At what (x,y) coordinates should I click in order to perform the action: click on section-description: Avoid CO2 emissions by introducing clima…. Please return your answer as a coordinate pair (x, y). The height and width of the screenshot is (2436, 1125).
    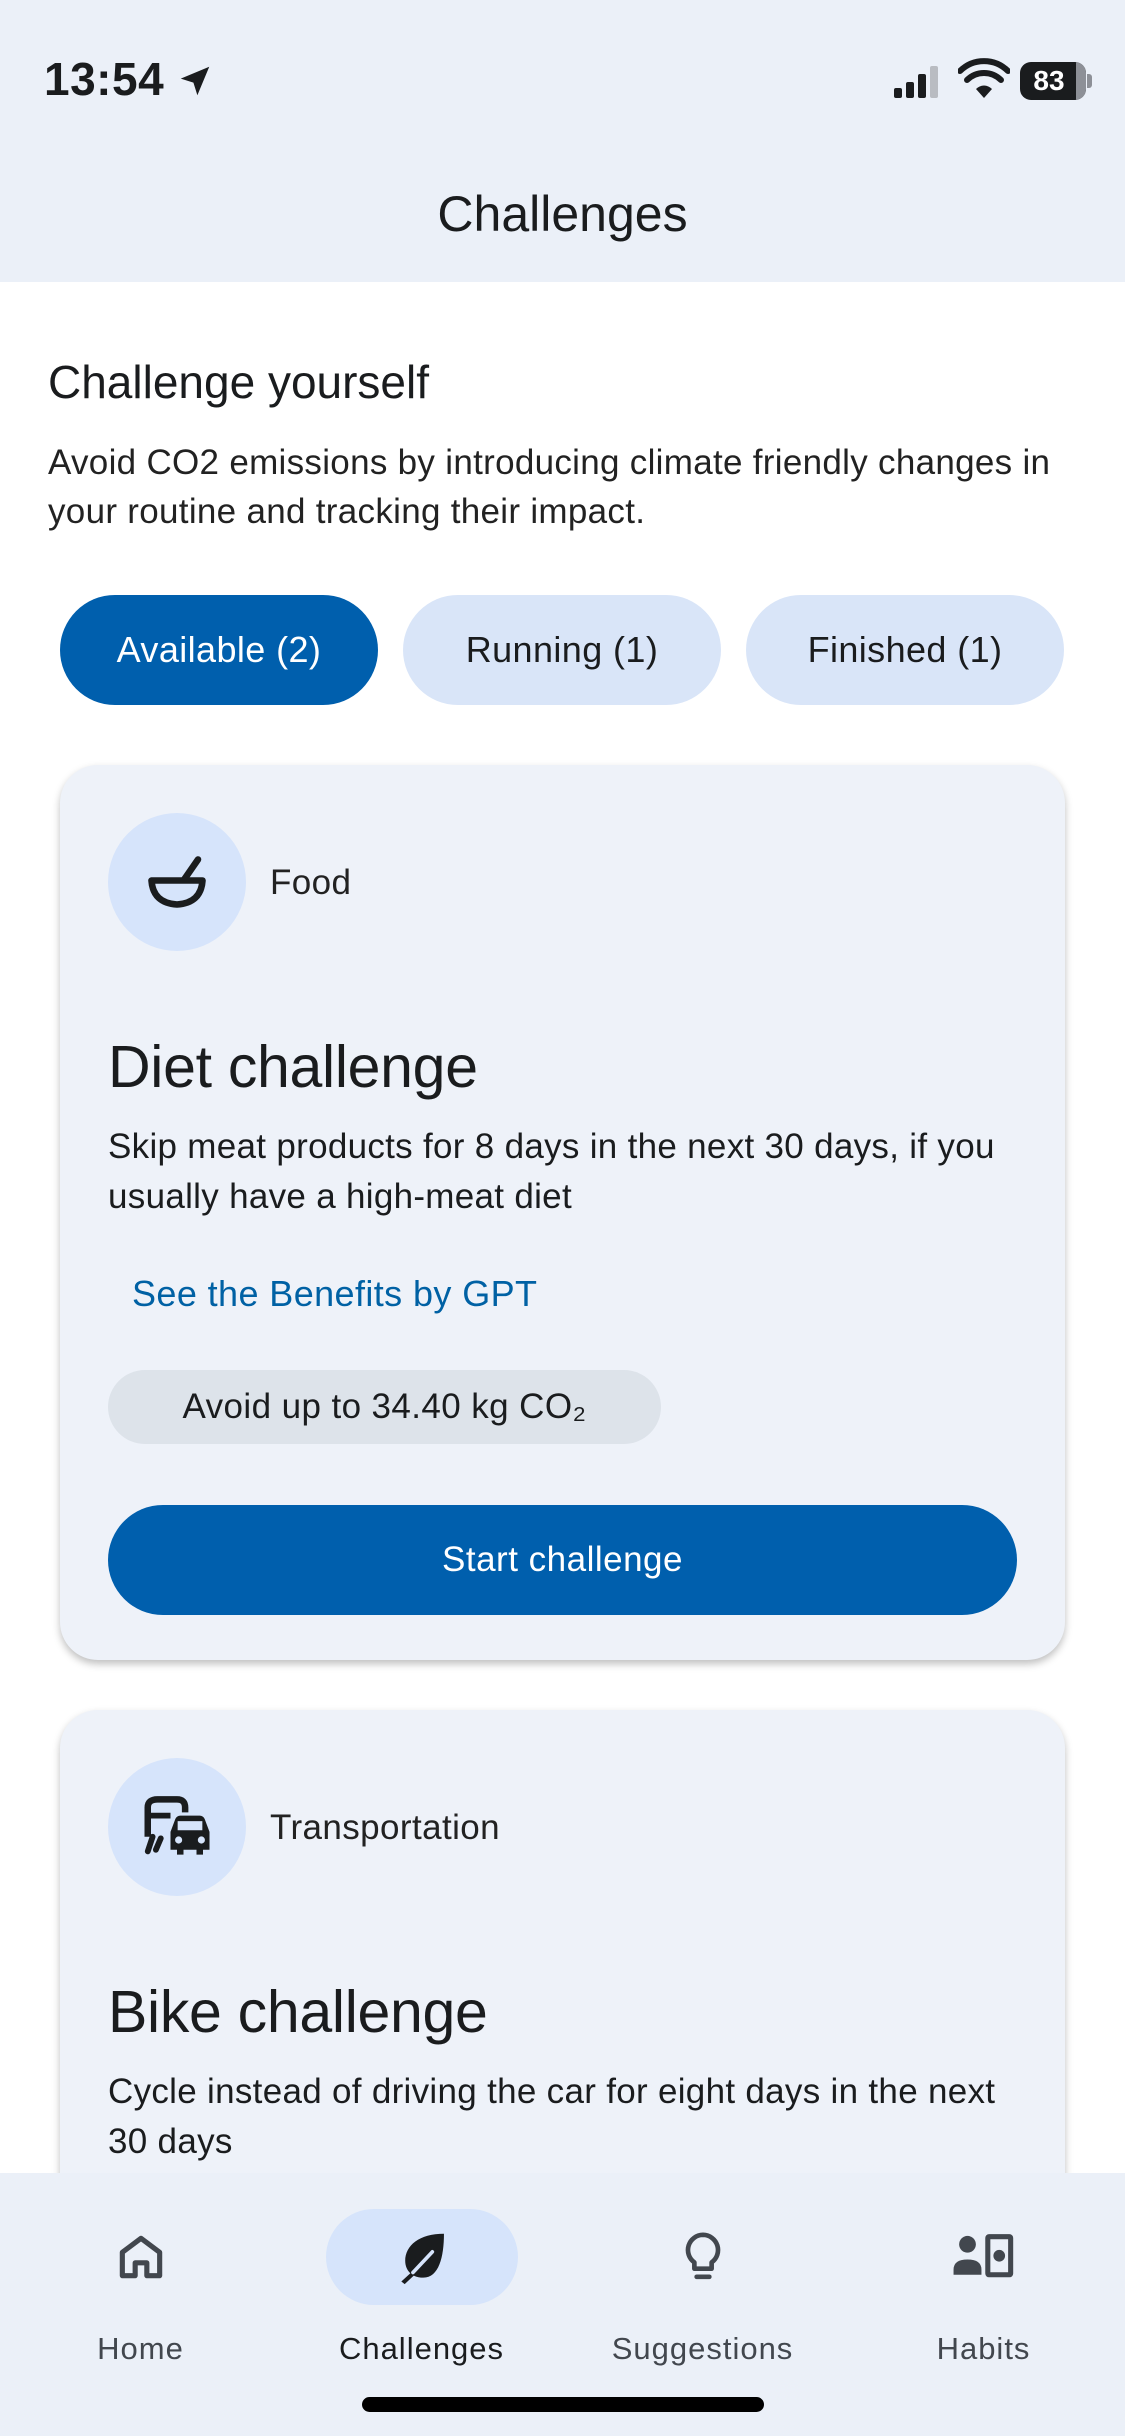
    Looking at the image, I should click on (549, 487).